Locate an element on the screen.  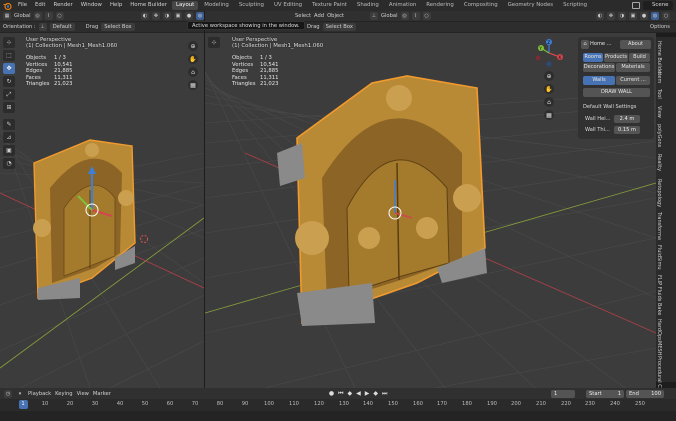
move-tool-icon: ✥ is located at coordinates (9, 68).